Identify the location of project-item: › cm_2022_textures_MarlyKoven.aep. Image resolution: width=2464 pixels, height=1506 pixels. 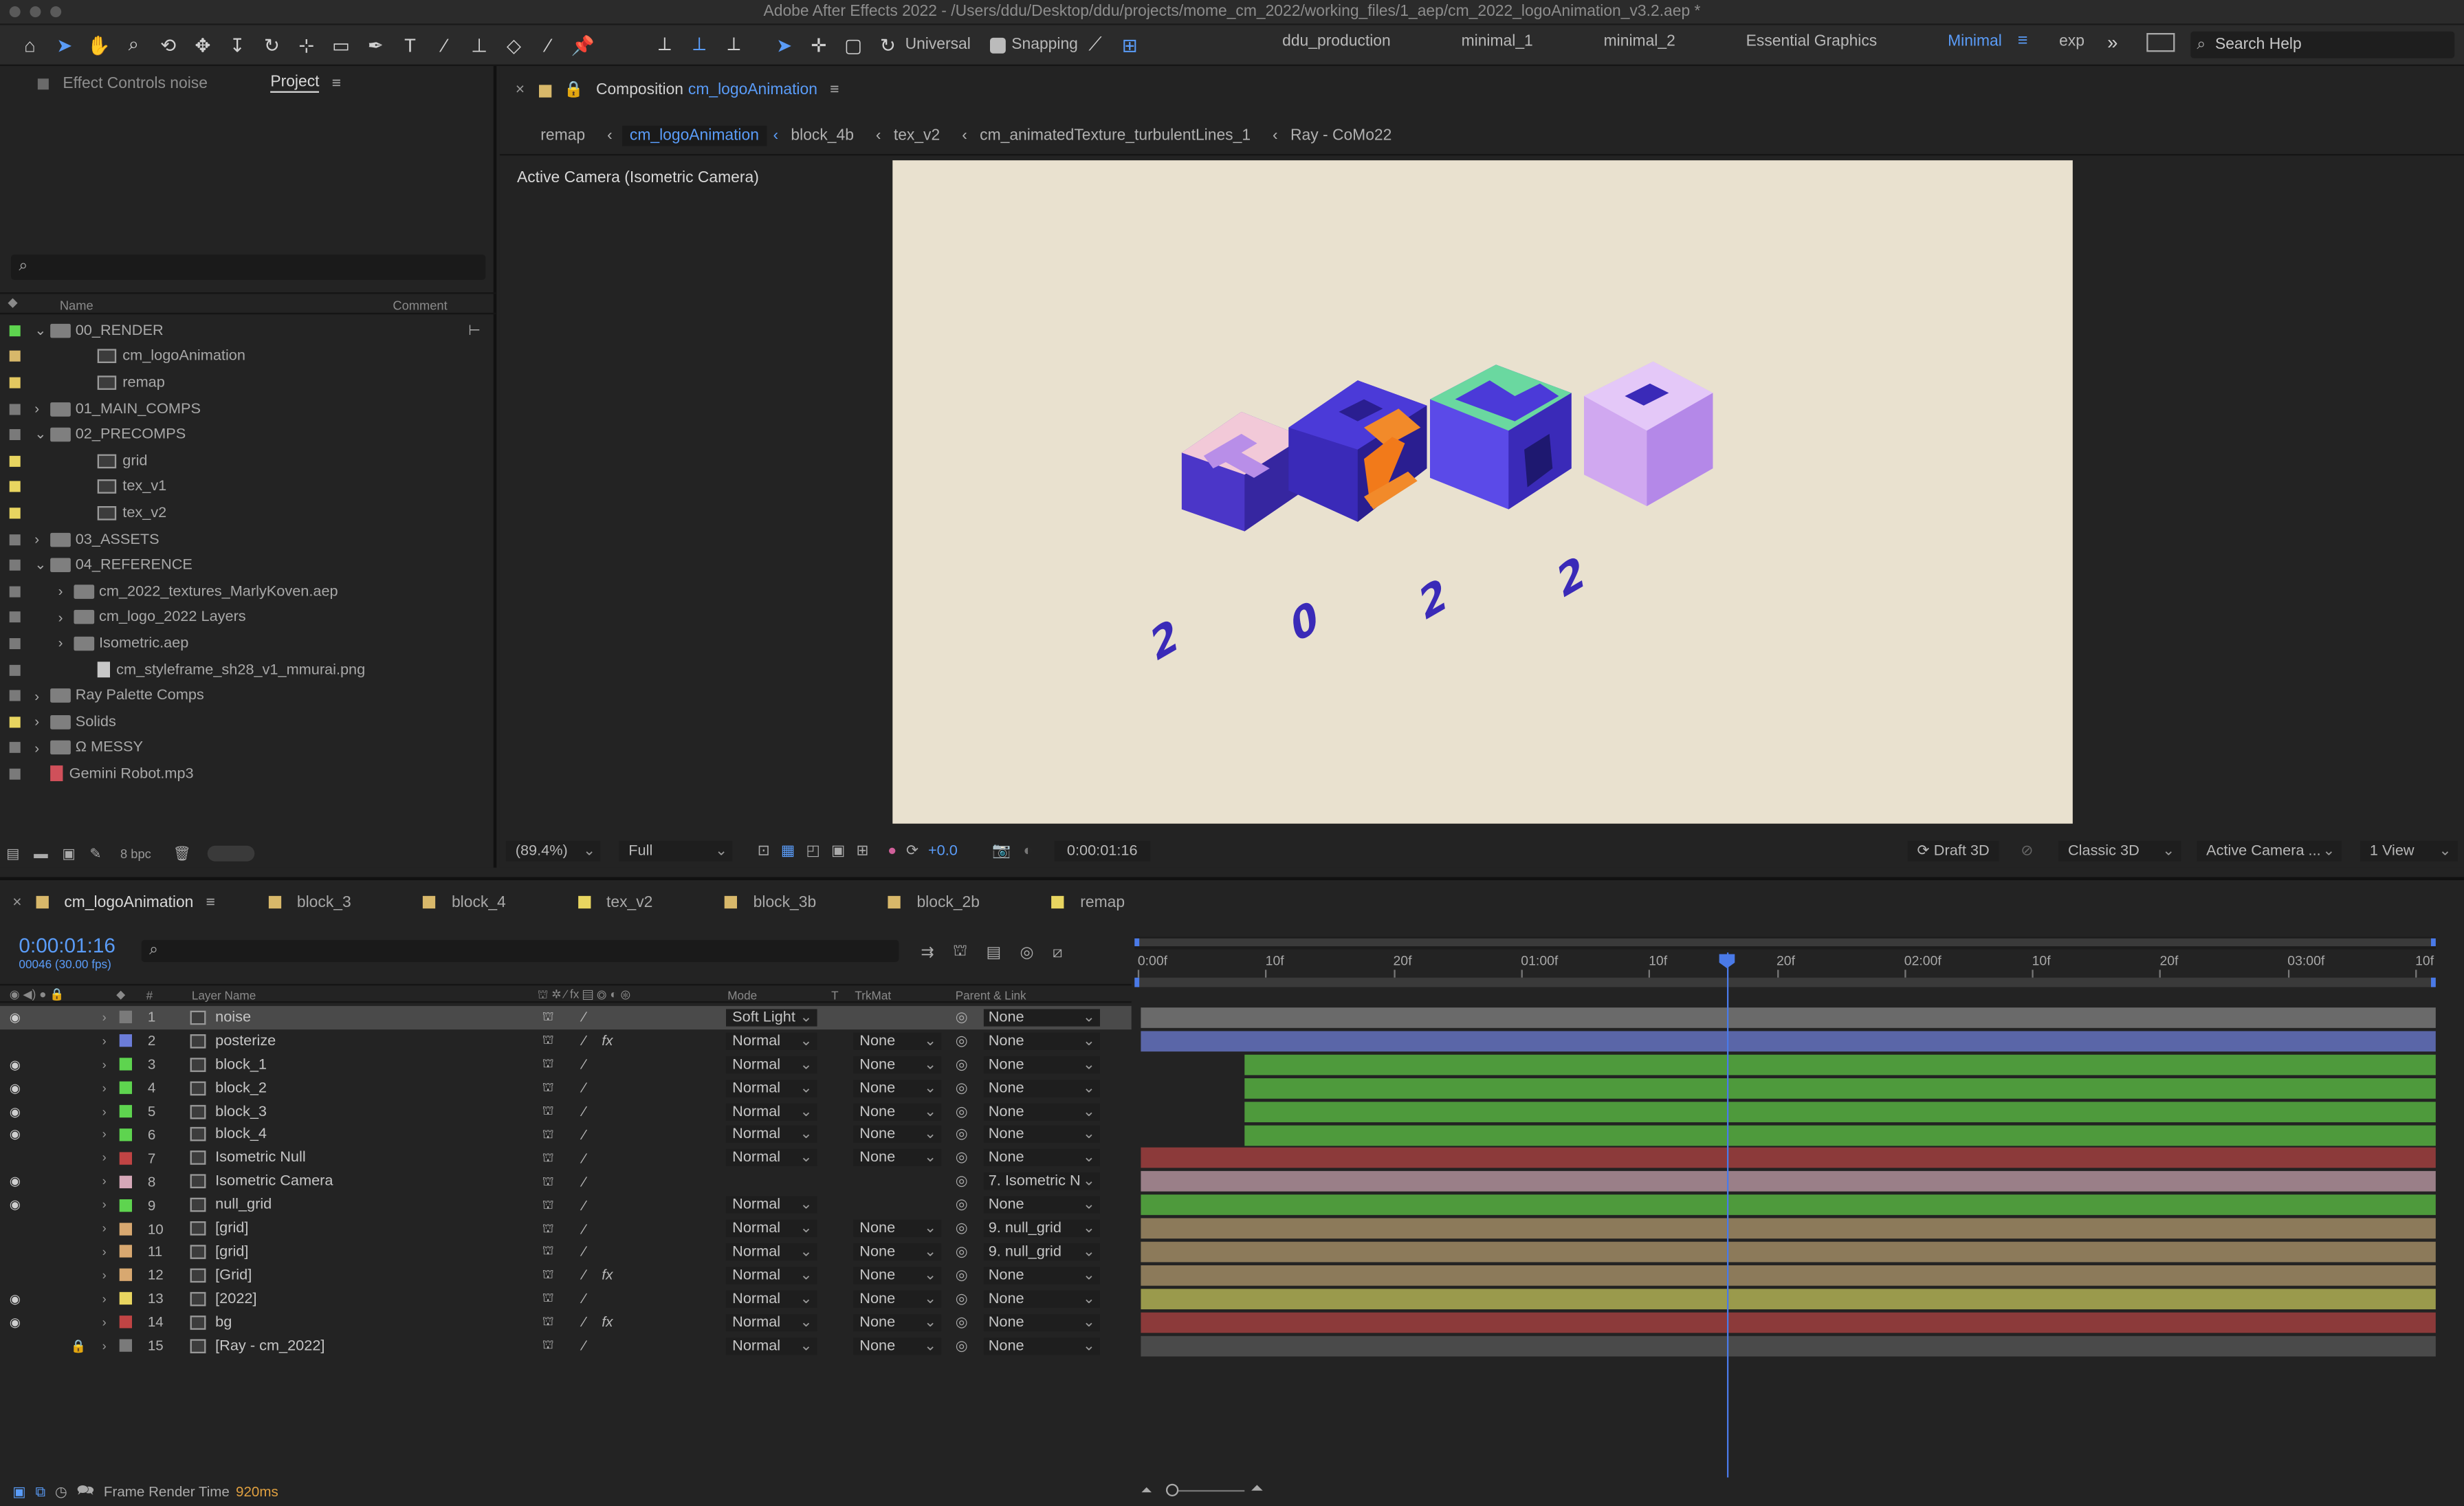
(248, 591).